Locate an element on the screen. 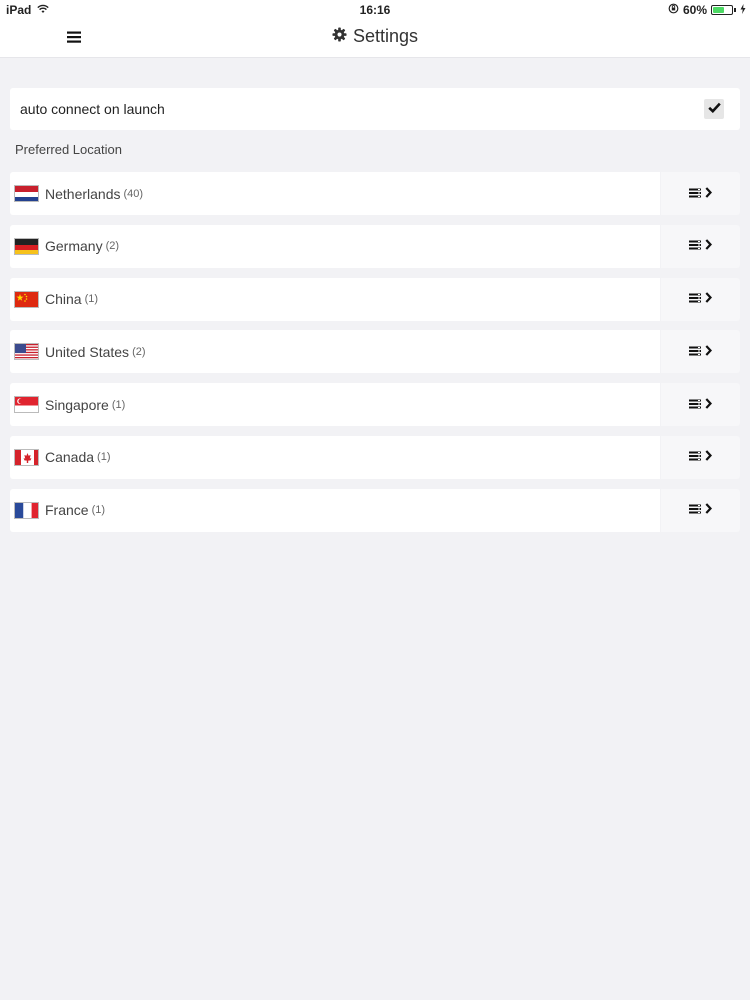  netherlands-flag-icon is located at coordinates (26, 193).